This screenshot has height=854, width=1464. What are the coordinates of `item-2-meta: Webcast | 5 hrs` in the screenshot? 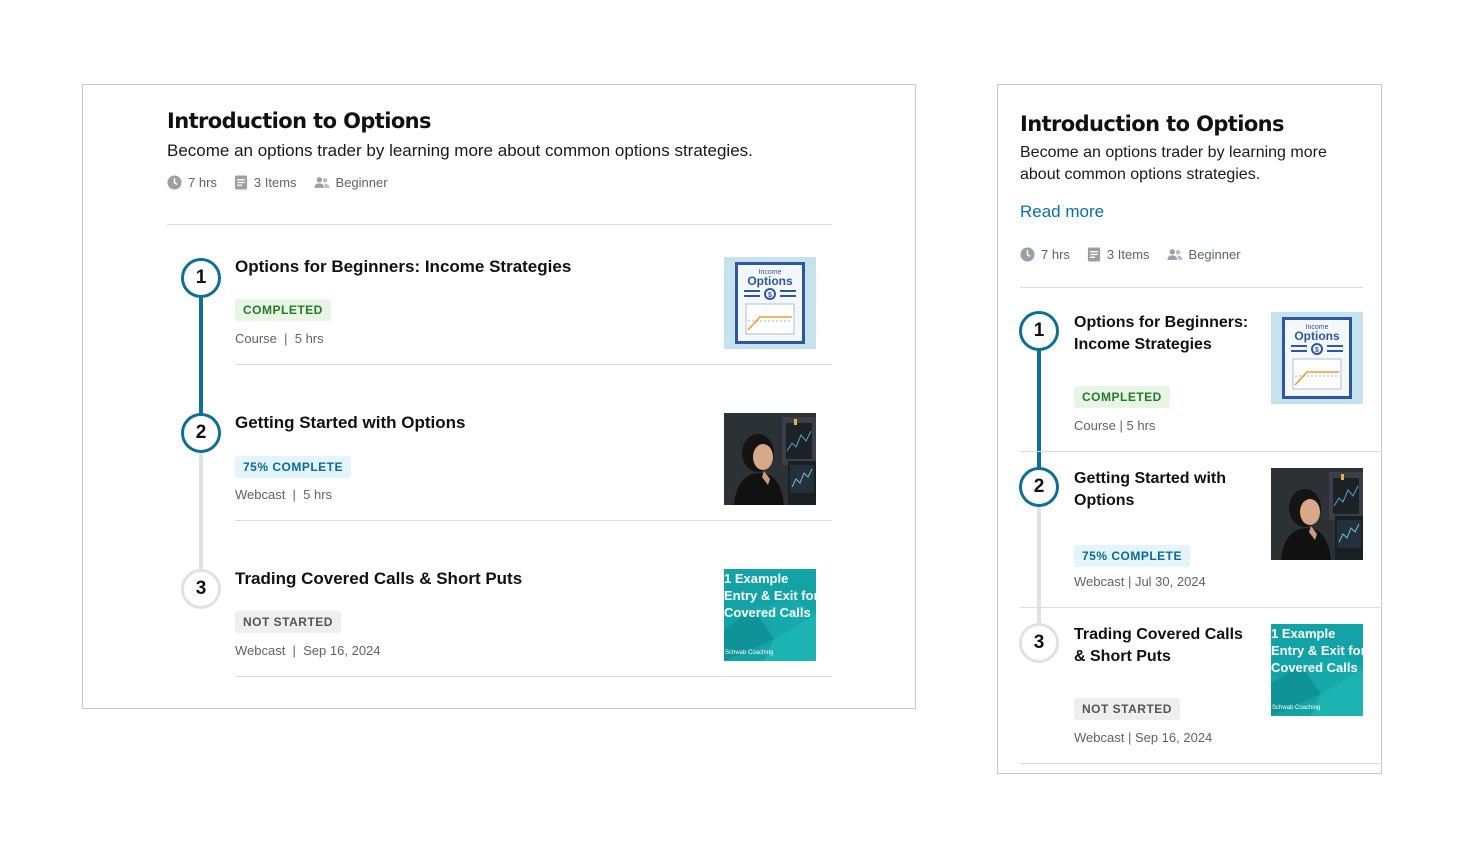 It's located at (284, 494).